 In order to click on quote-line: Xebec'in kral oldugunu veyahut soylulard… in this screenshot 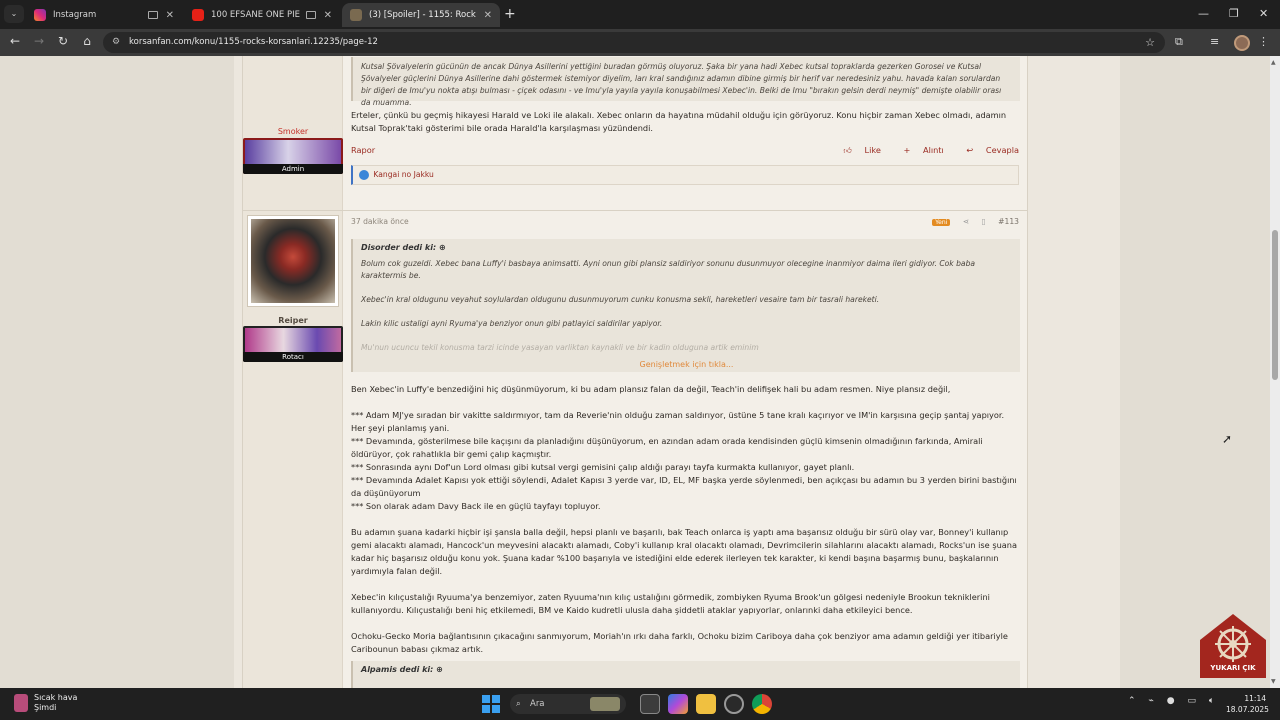, I will do `click(620, 299)`.